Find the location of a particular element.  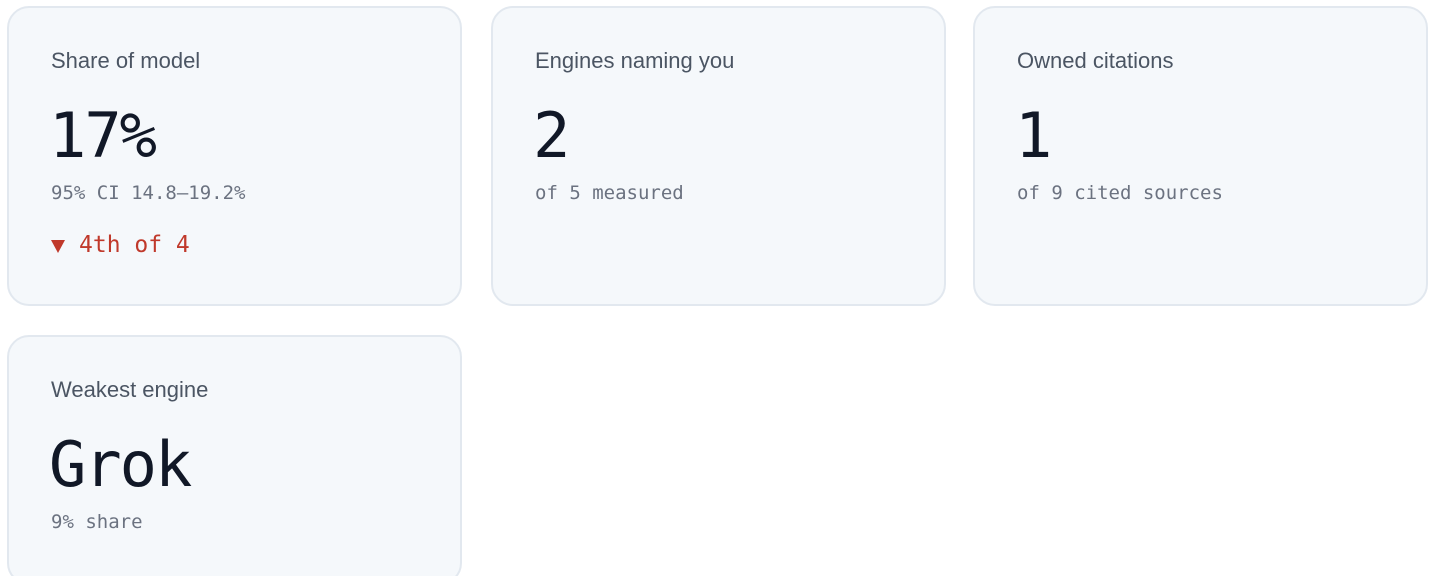

metric-value: 17% is located at coordinates (103, 135).